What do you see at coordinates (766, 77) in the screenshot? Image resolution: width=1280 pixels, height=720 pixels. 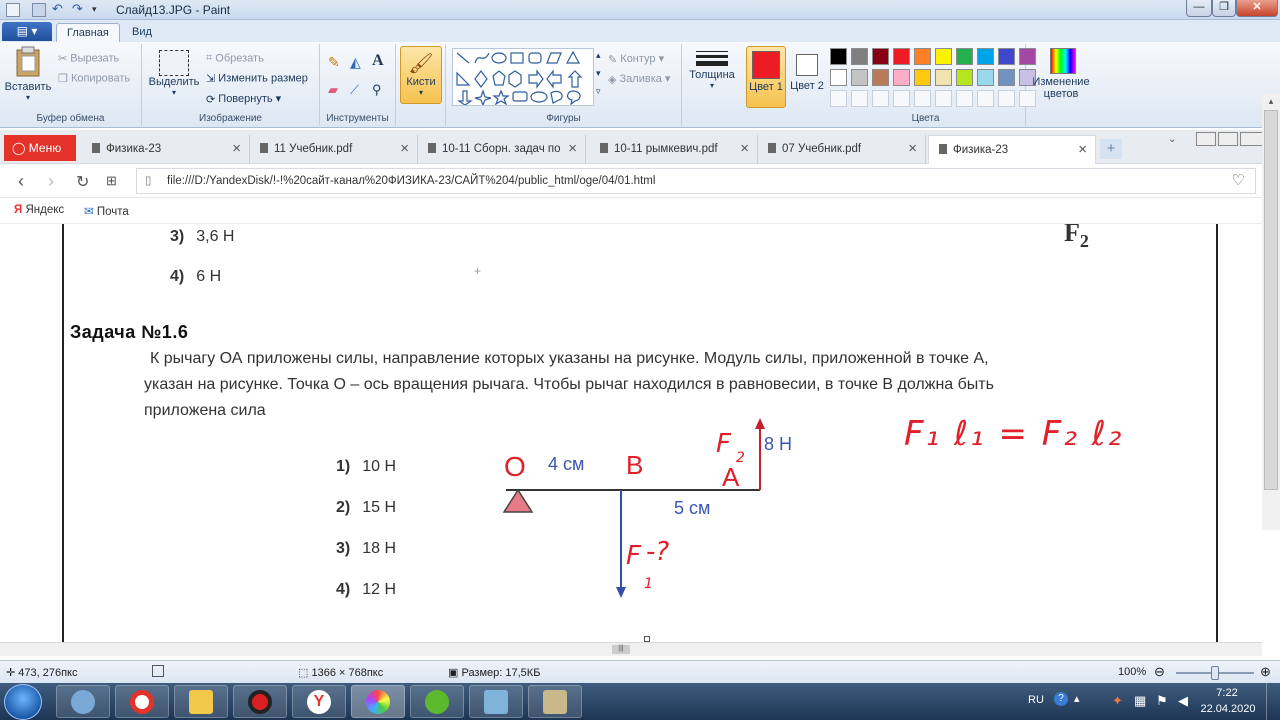 I see `color1-button: Цвет 1` at bounding box center [766, 77].